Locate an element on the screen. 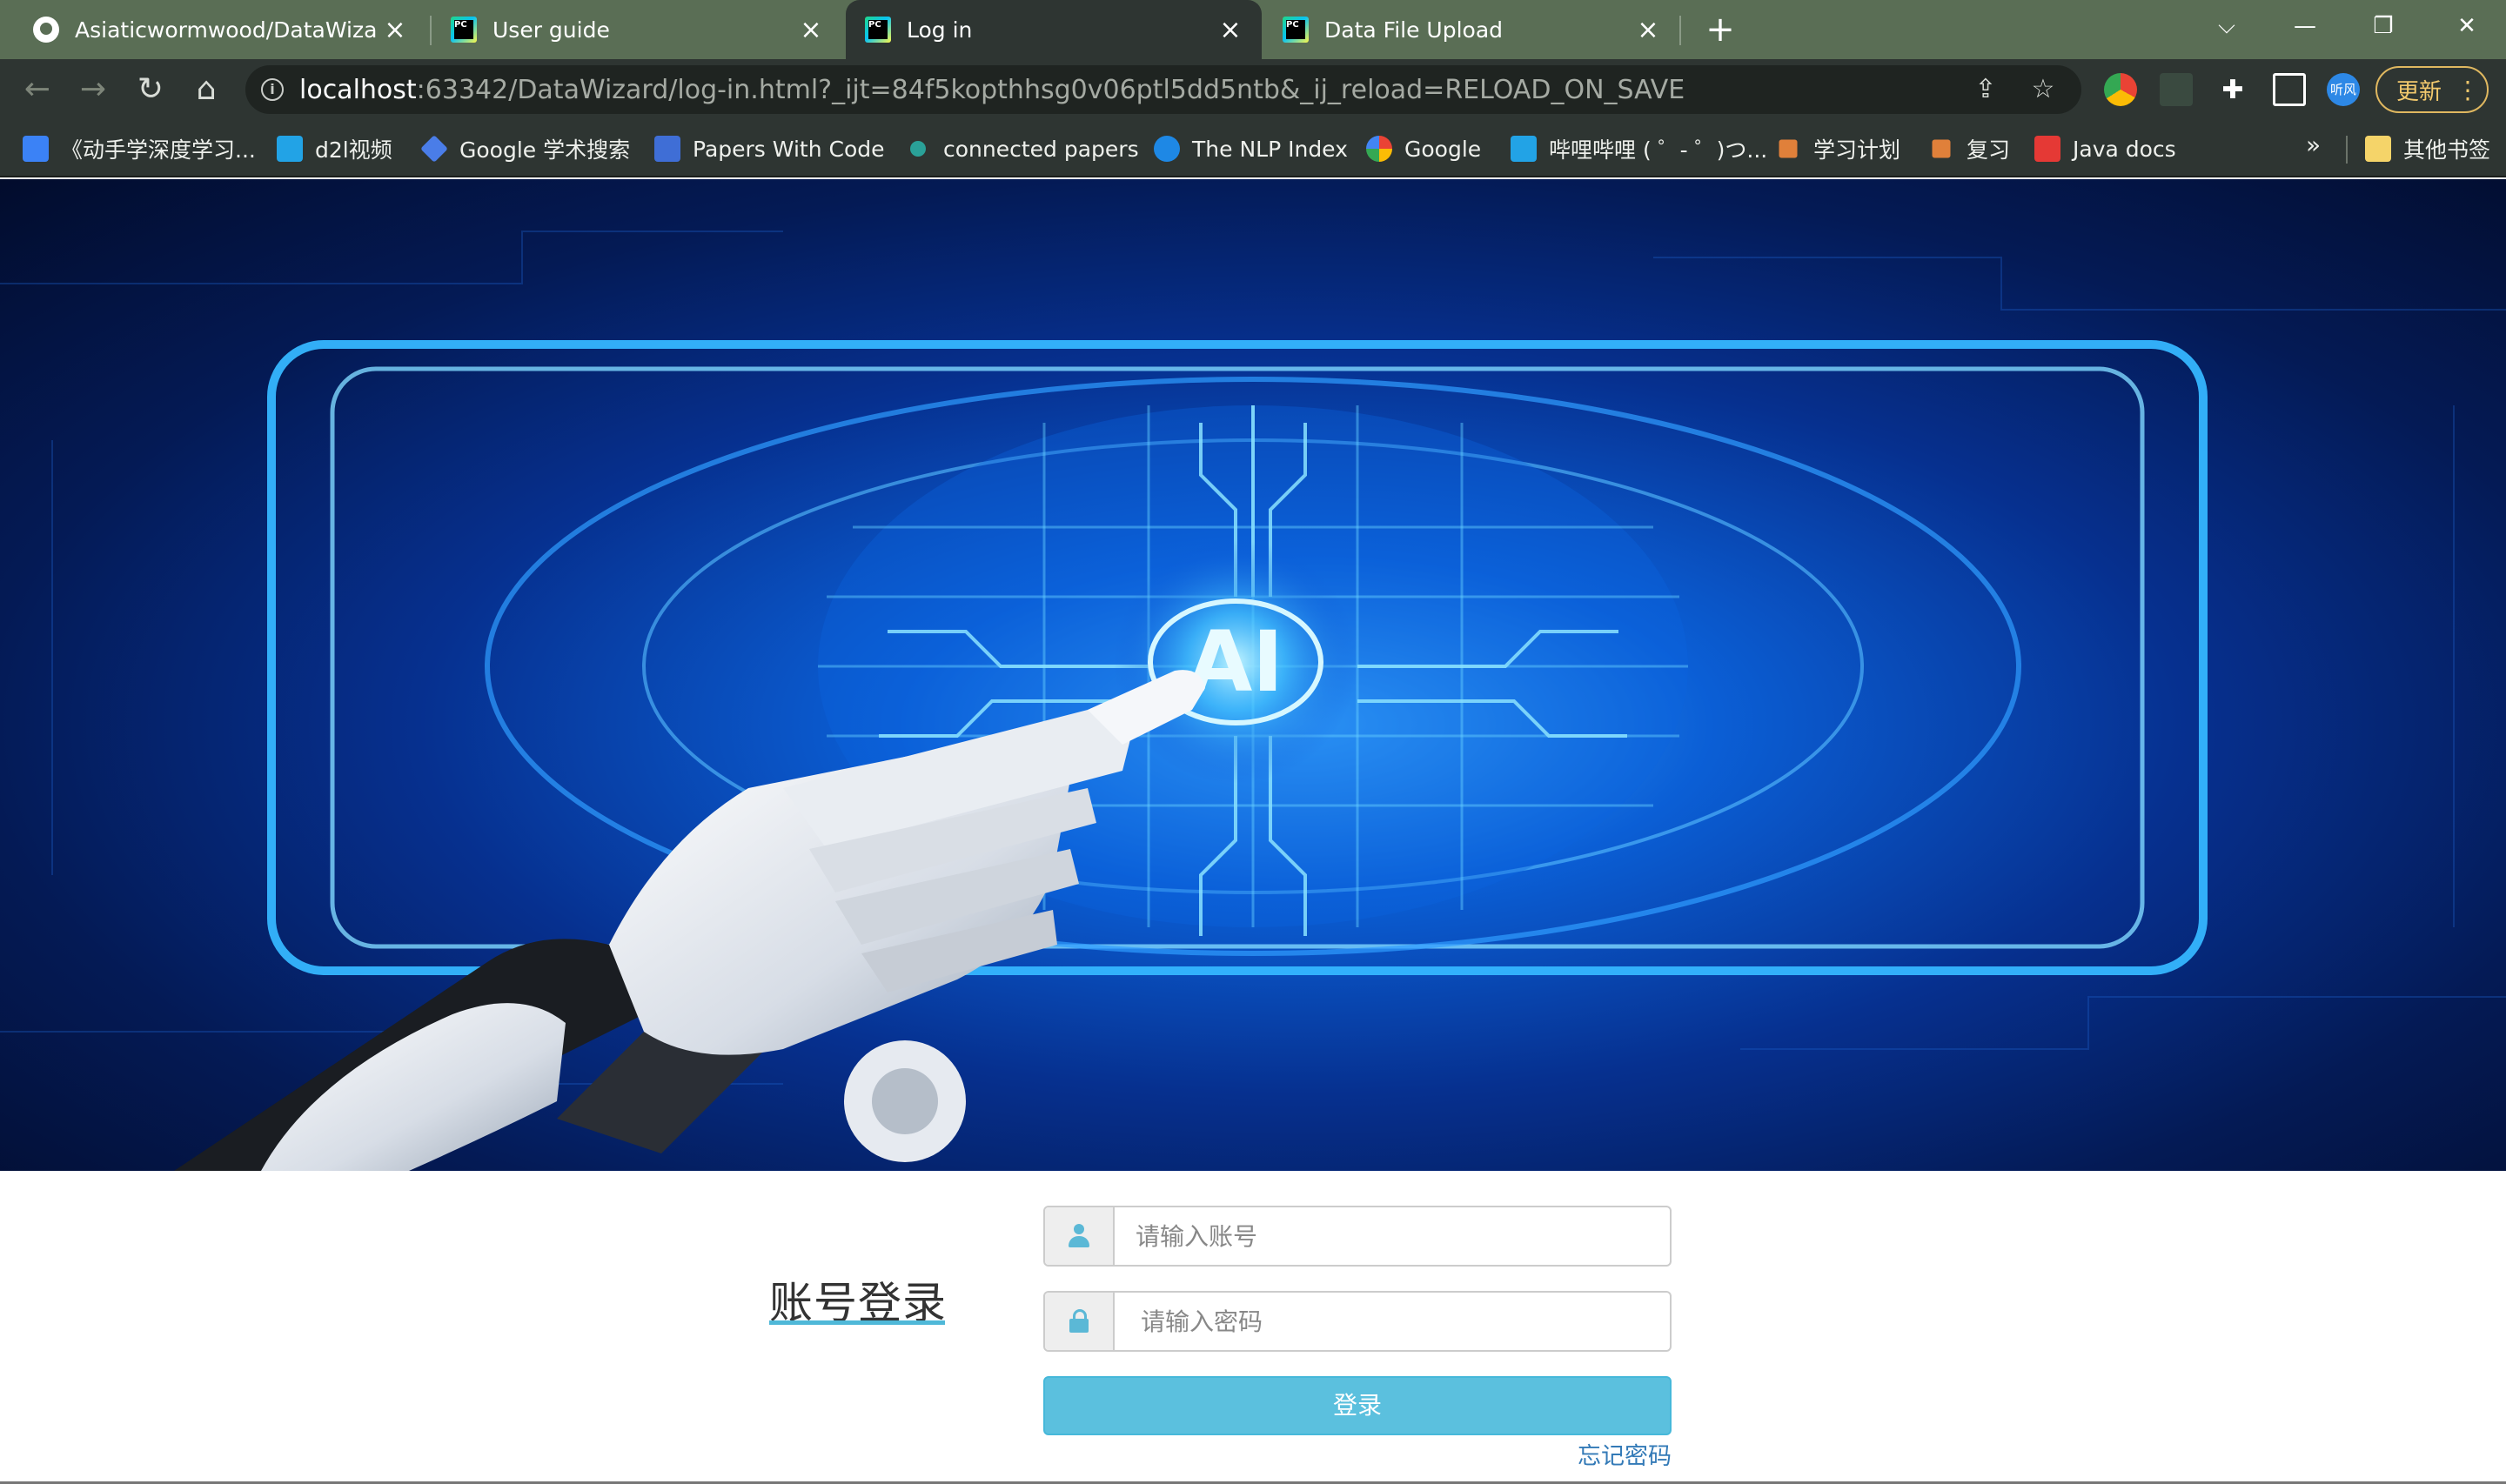 Image resolution: width=2506 pixels, height=1484 pixels. tab-log-in: Log in × is located at coordinates (1054, 29).